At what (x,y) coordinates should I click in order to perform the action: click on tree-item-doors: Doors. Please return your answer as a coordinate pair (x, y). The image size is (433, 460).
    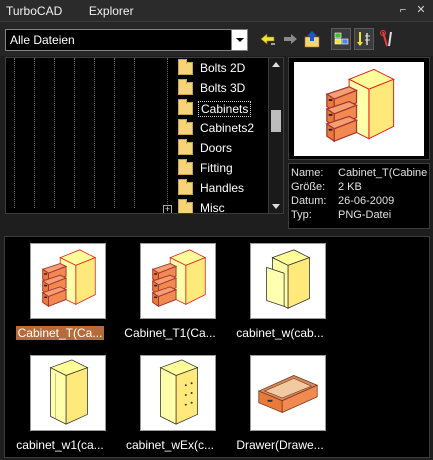
    Looking at the image, I should click on (226, 149).